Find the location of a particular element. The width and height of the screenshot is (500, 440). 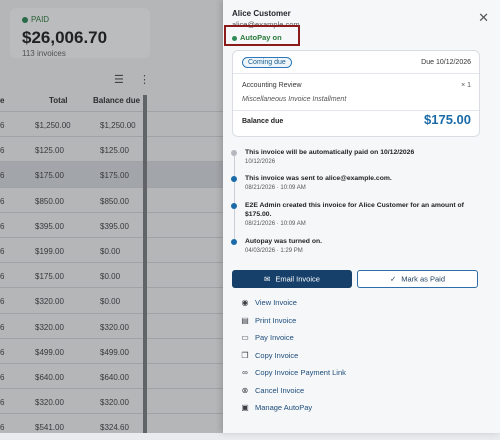

status-dot is located at coordinates (234, 38).